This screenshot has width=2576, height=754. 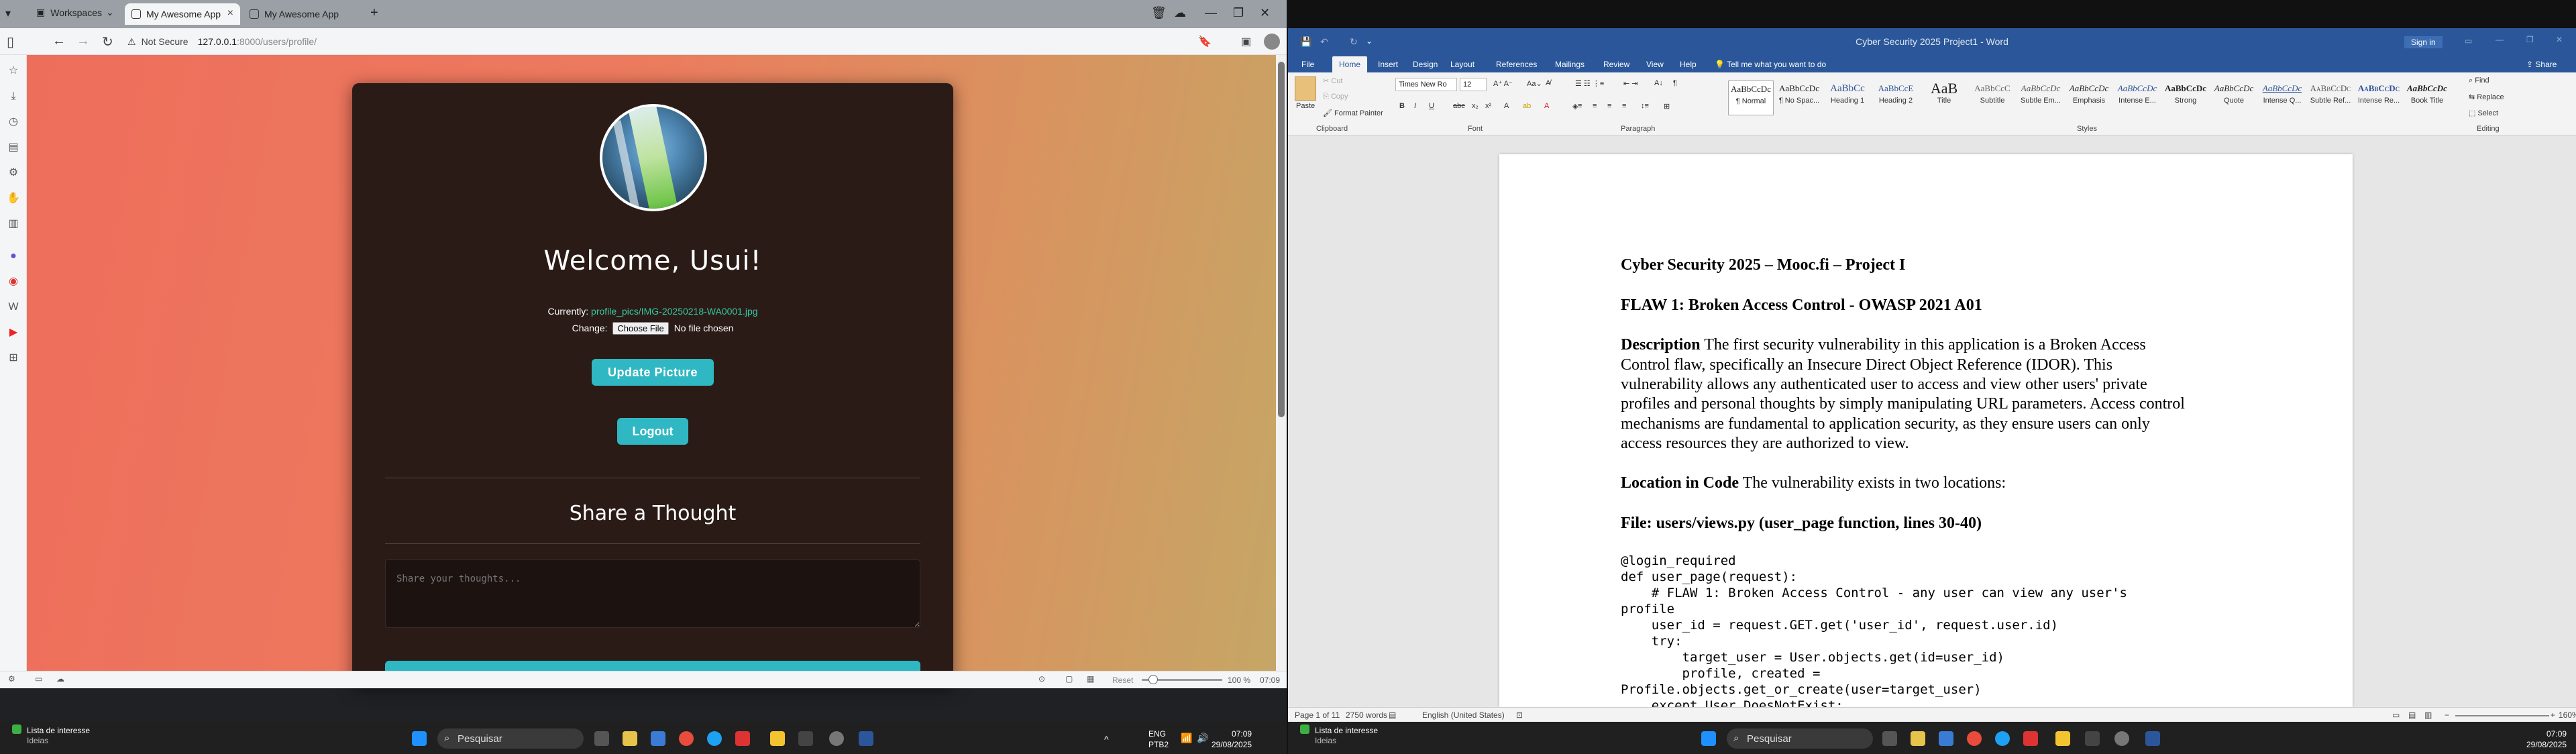 What do you see at coordinates (10, 42) in the screenshot?
I see `sidebar-toggle-icon: ▯` at bounding box center [10, 42].